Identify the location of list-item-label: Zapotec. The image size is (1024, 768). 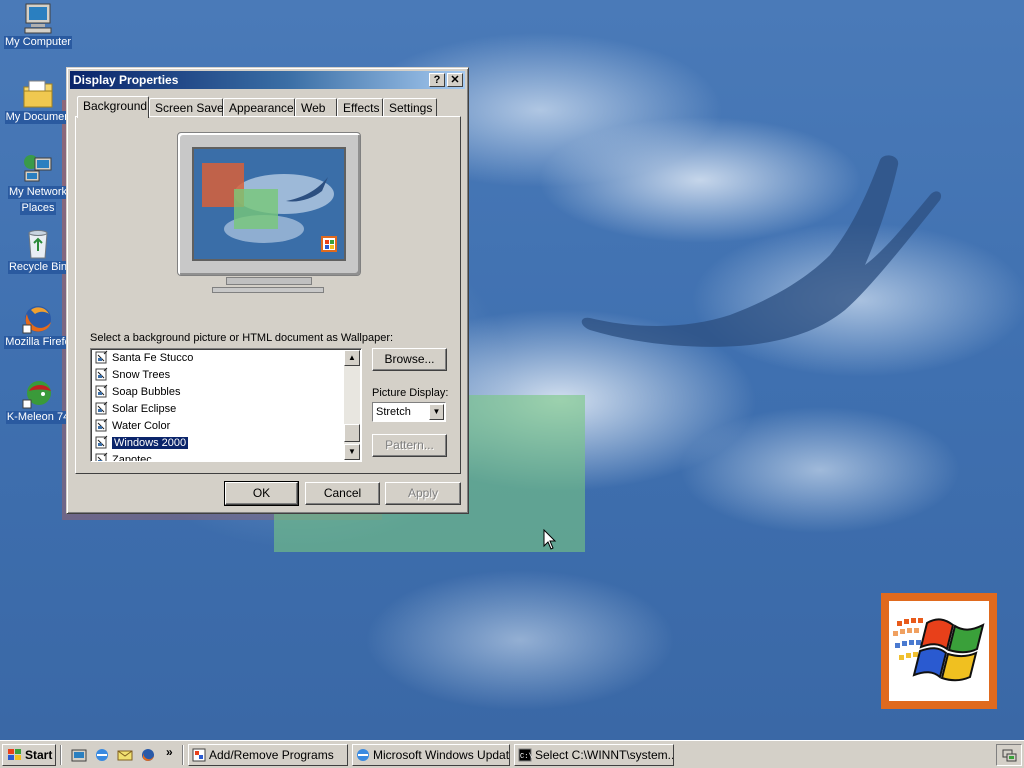
(132, 458).